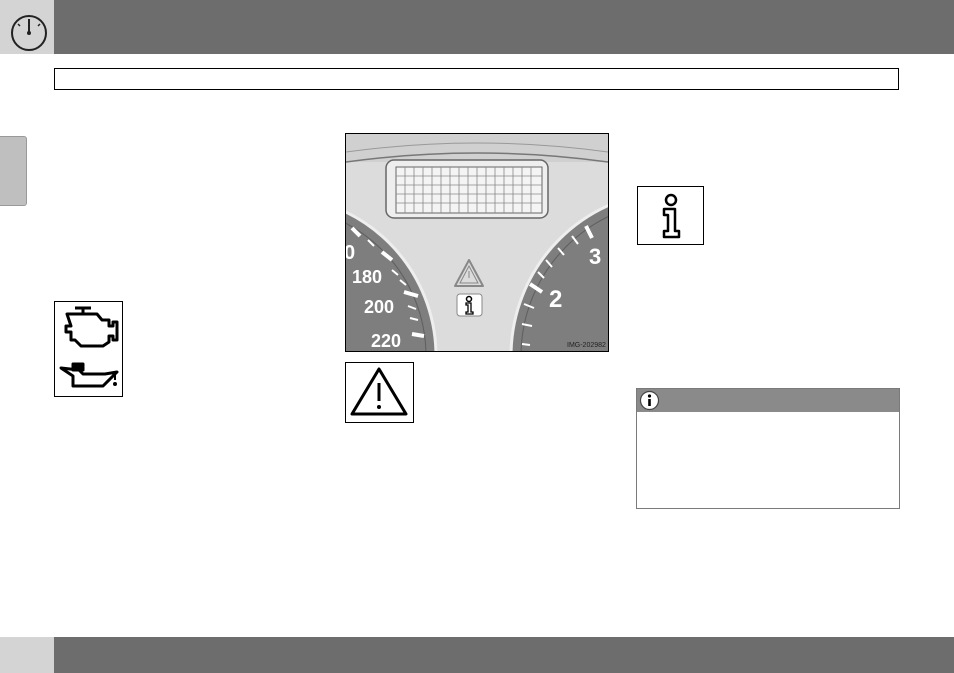  I want to click on warning-triangle-icon, so click(379, 391).